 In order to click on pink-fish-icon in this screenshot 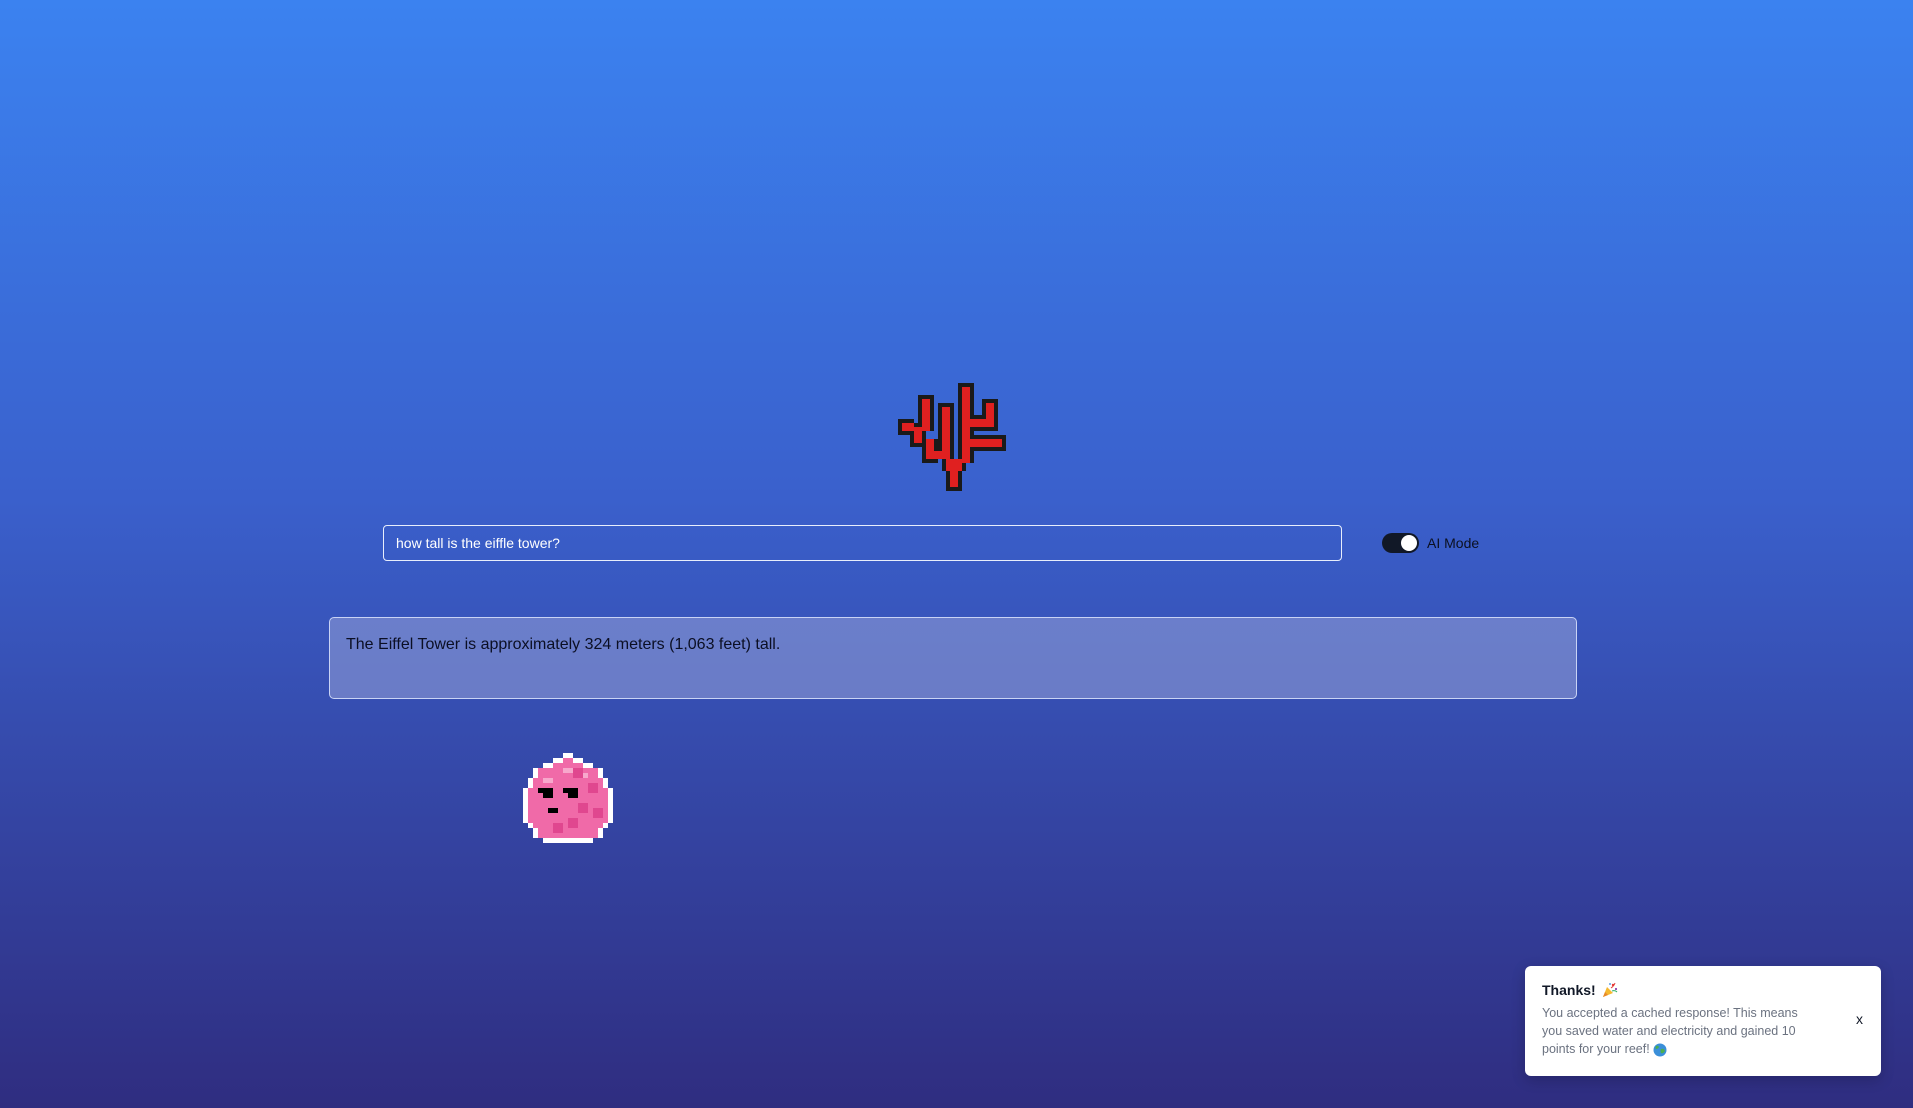, I will do `click(568, 798)`.